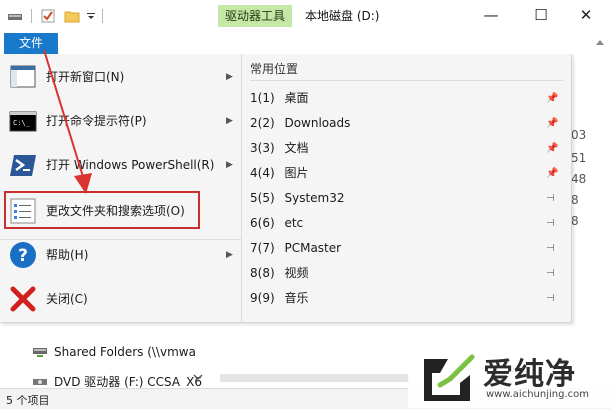 This screenshot has height=409, width=611. What do you see at coordinates (130, 165) in the screenshot?
I see `menu-item-label: 打开 Windows PowerShell(R)` at bounding box center [130, 165].